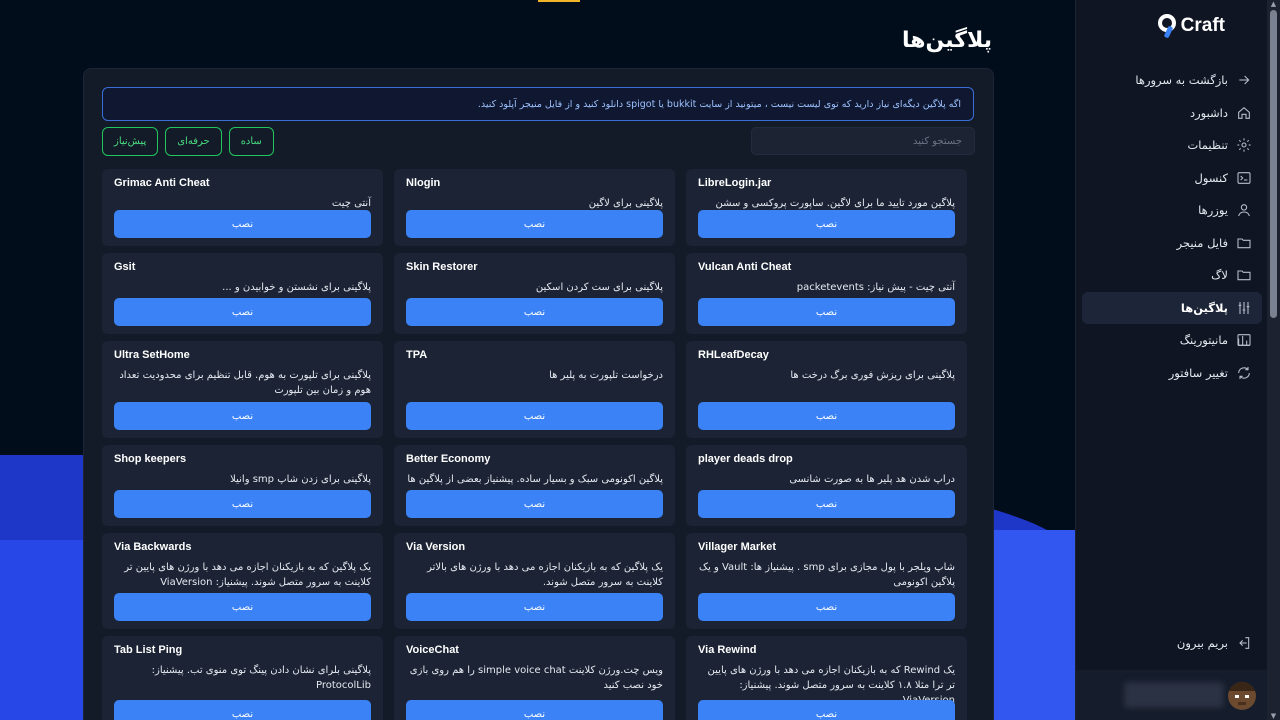  Describe the element at coordinates (148, 650) in the screenshot. I see `plugin-name: Tab List Ping` at that location.